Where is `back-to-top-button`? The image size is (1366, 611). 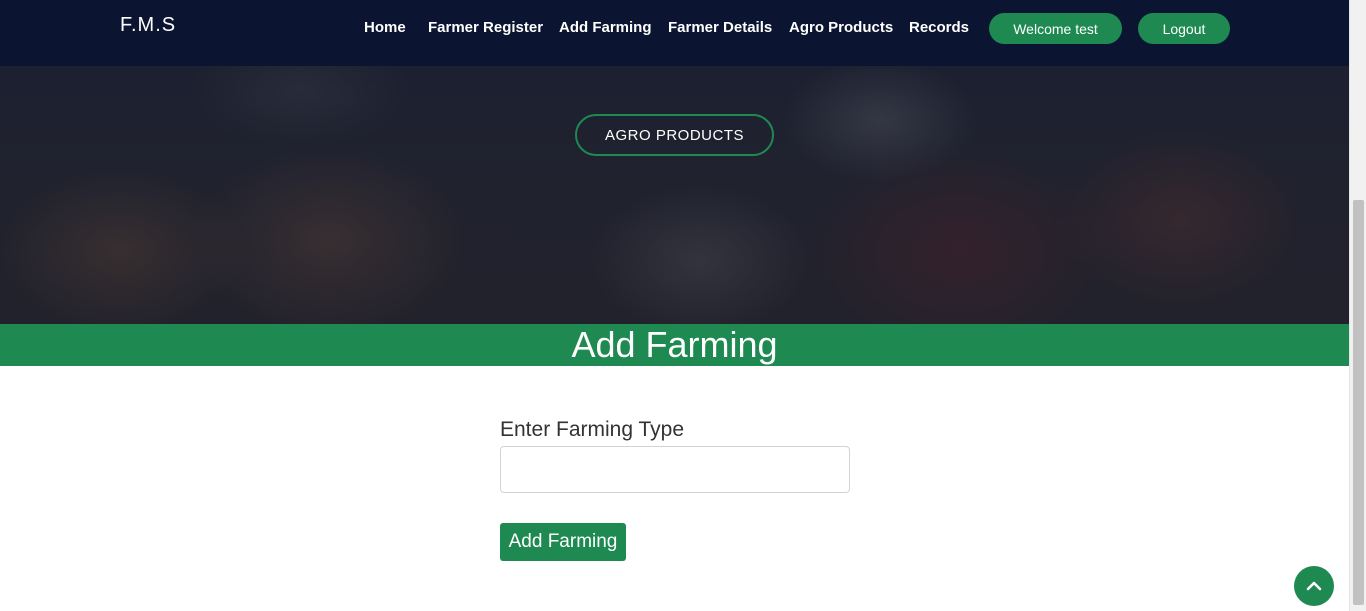 back-to-top-button is located at coordinates (1314, 586).